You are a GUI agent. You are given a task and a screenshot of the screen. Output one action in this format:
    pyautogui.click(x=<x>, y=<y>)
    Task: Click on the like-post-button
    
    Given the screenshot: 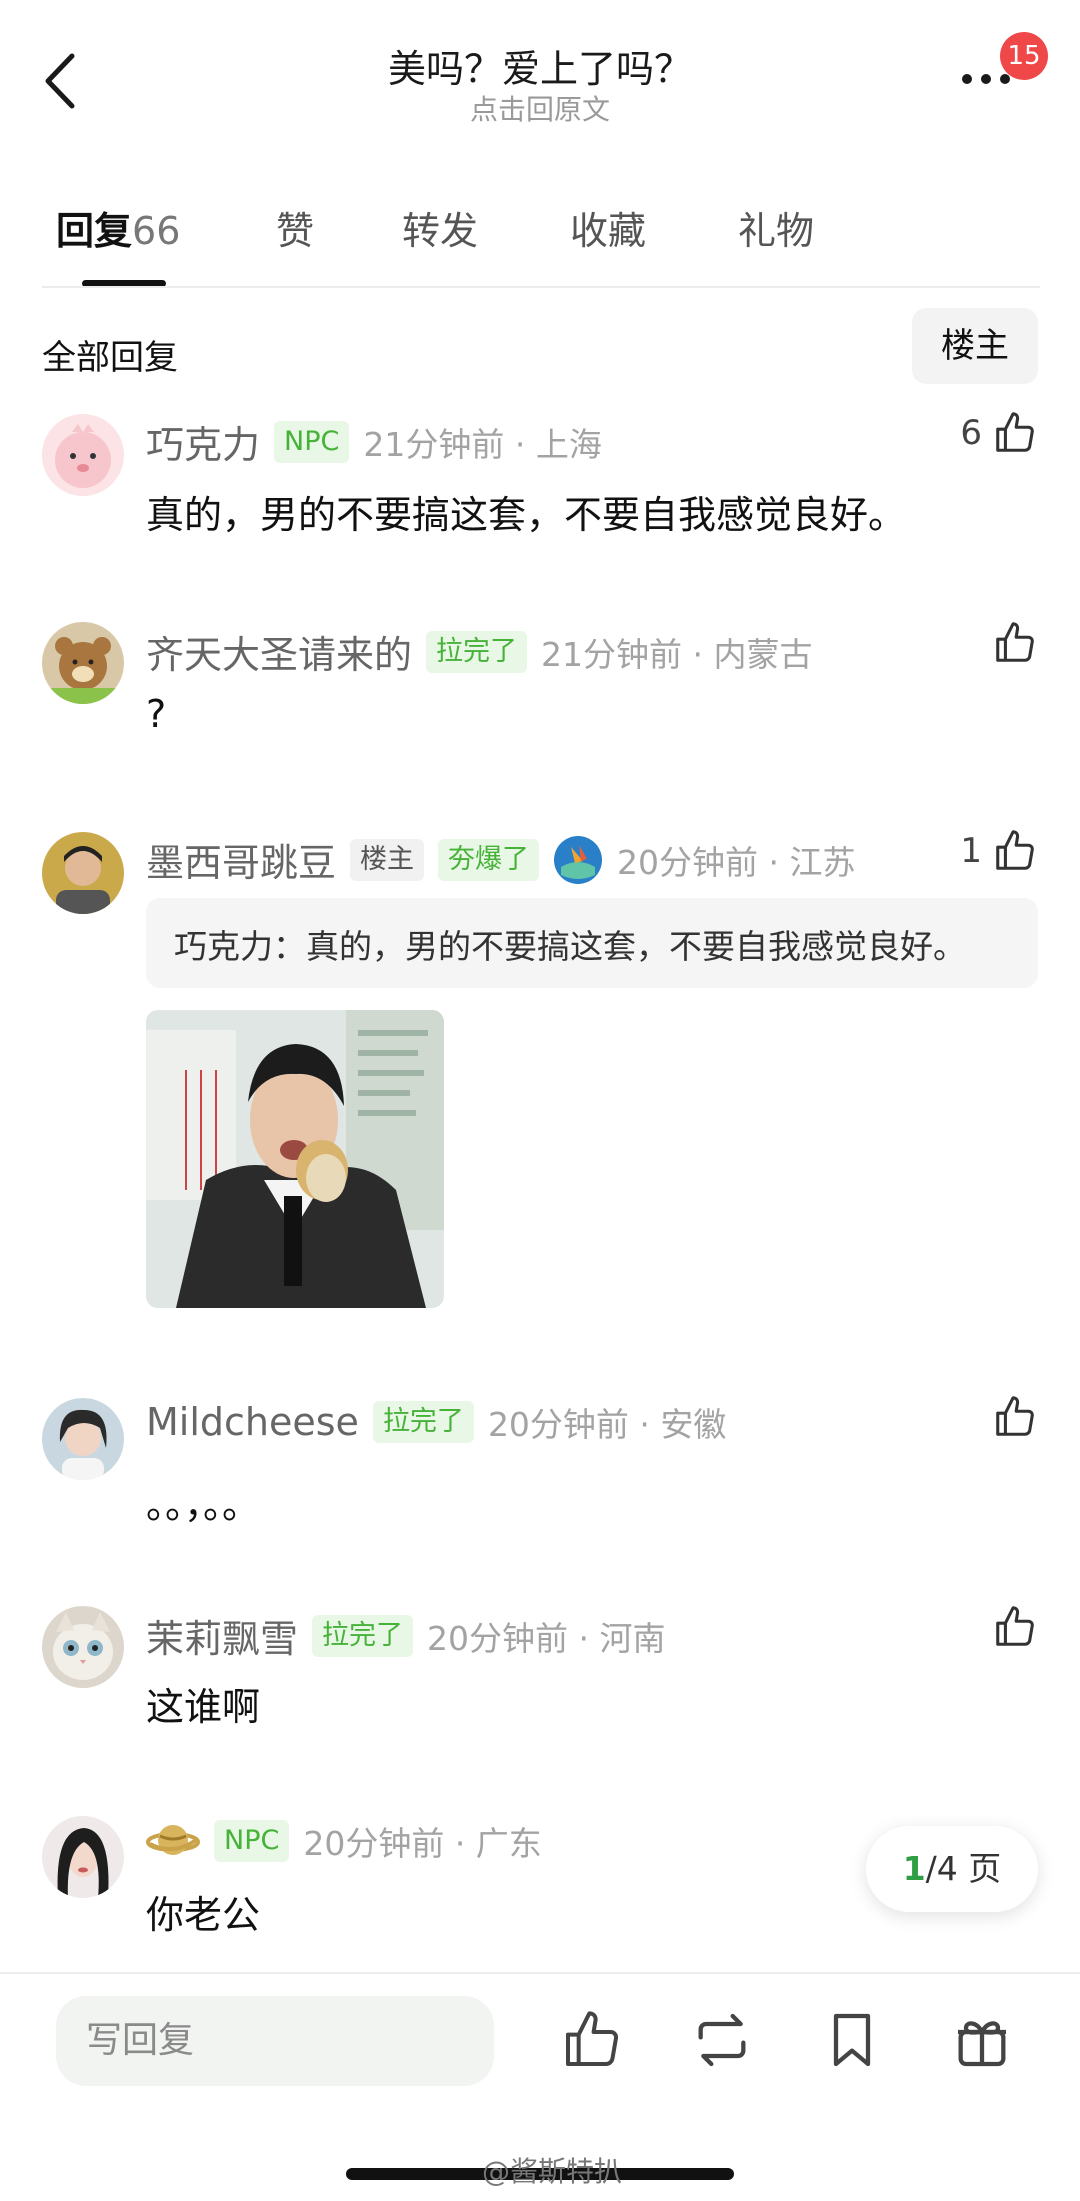 What is the action you would take?
    pyautogui.click(x=592, y=2040)
    